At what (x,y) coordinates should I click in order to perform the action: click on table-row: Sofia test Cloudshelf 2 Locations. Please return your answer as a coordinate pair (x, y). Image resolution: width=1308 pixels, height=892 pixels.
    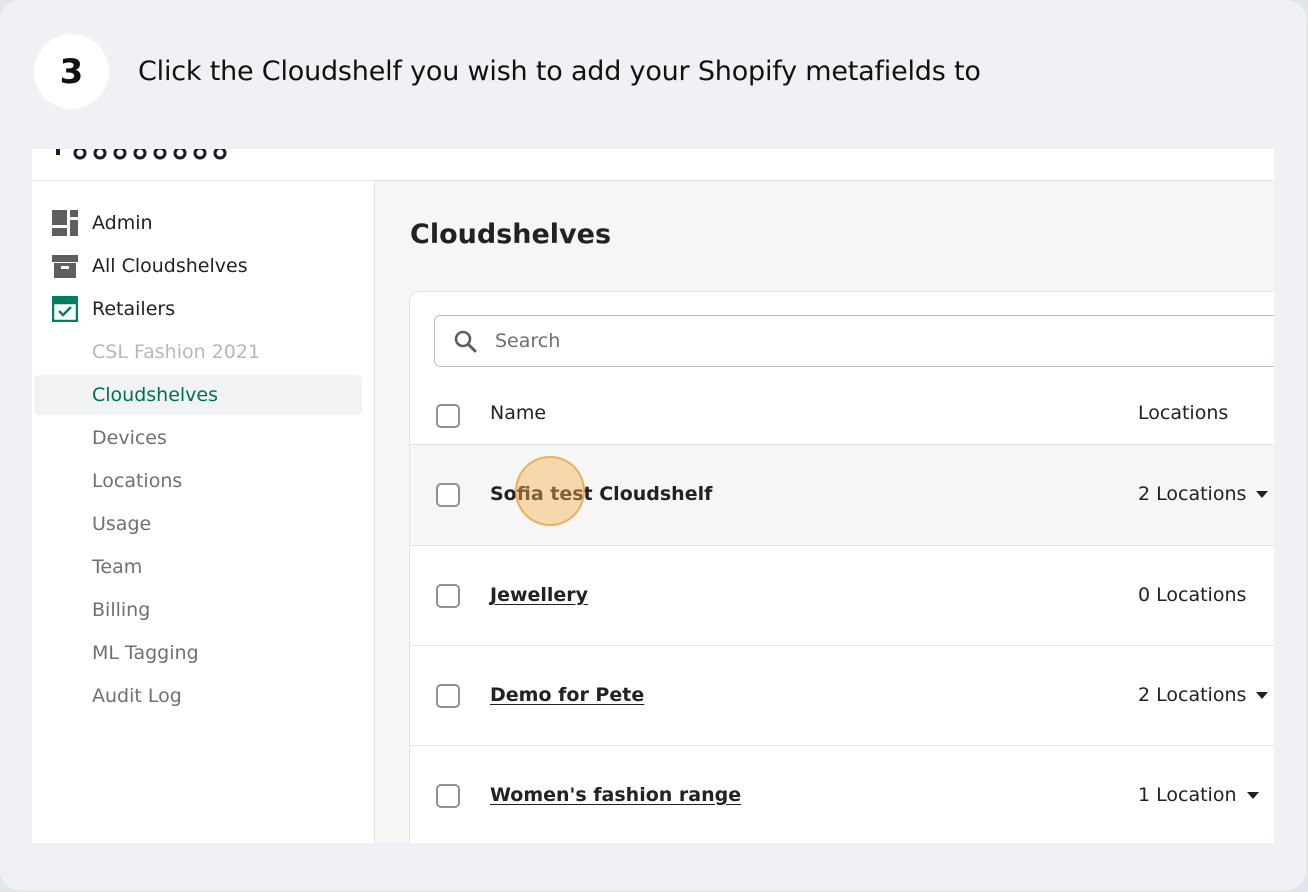
    Looking at the image, I should click on (842, 494).